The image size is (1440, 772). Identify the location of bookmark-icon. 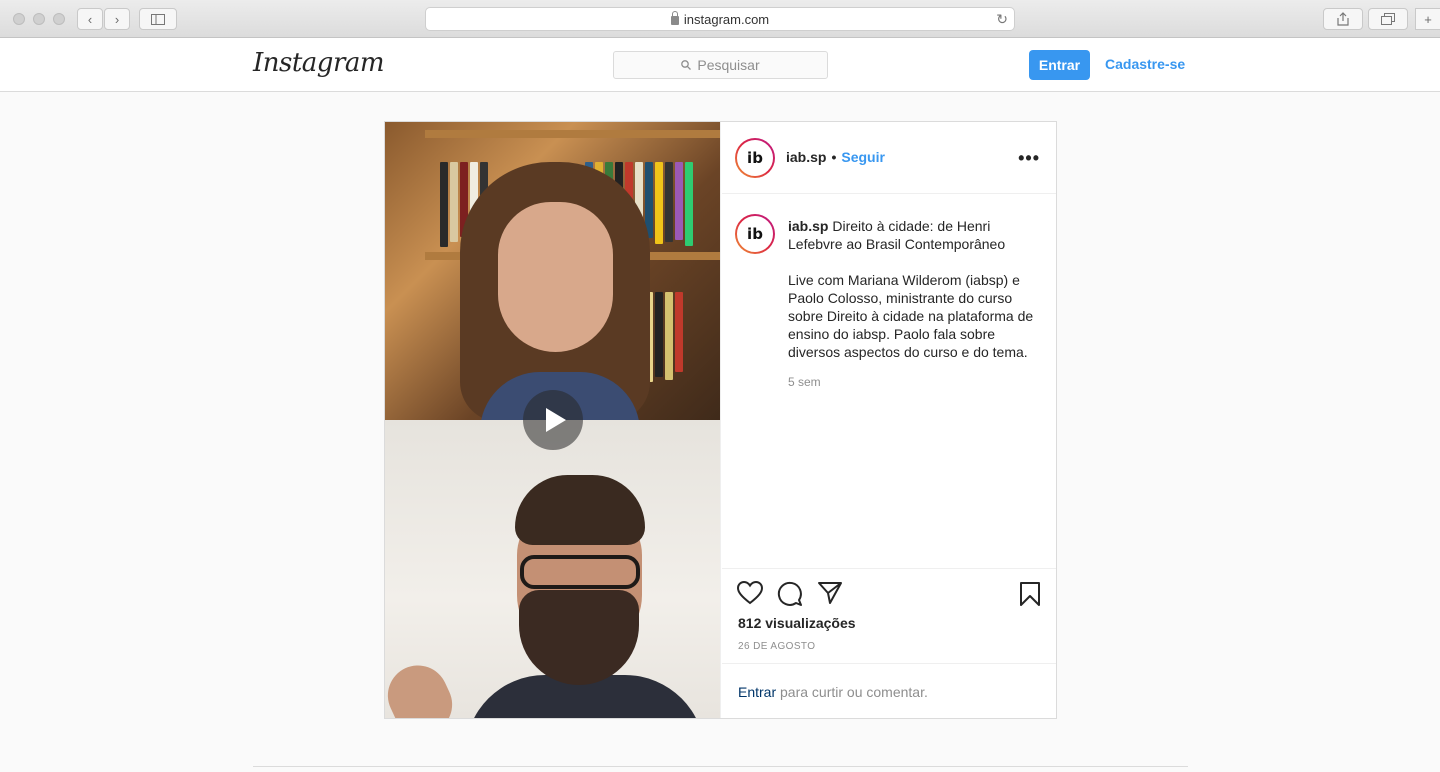
(1030, 594).